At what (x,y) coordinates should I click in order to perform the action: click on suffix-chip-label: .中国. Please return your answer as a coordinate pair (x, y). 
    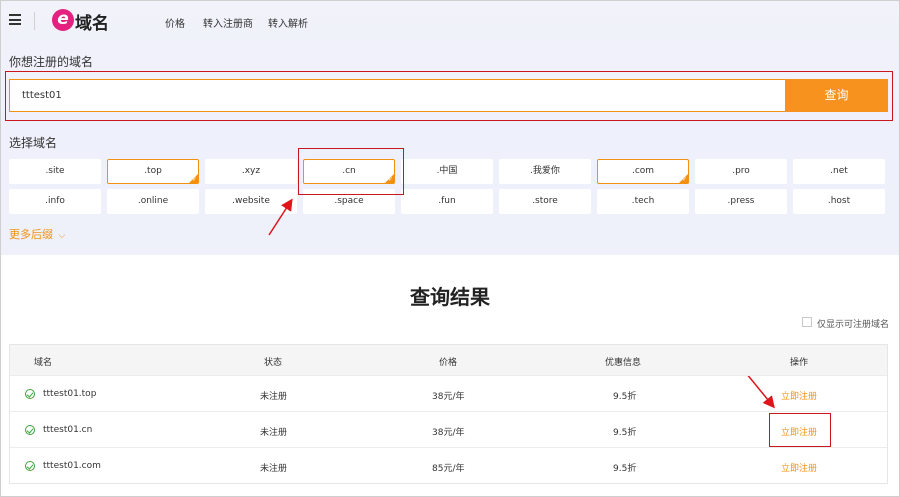
    Looking at the image, I should click on (447, 171).